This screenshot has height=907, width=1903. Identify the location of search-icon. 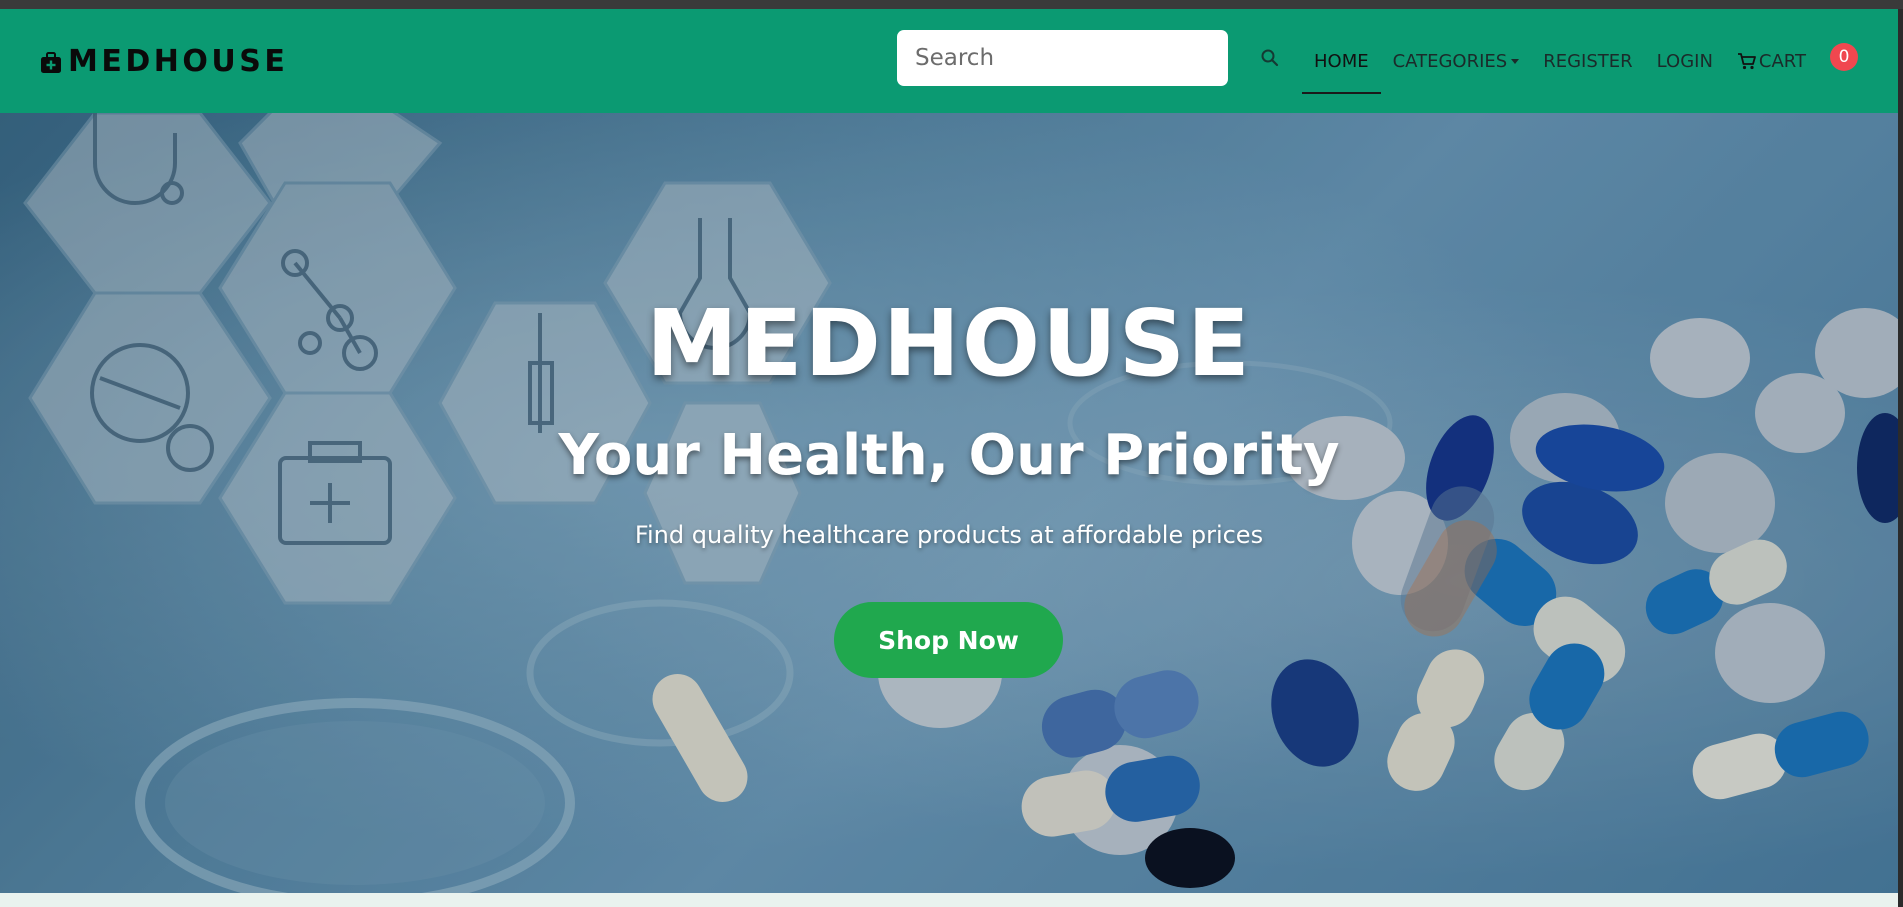
(1270, 58).